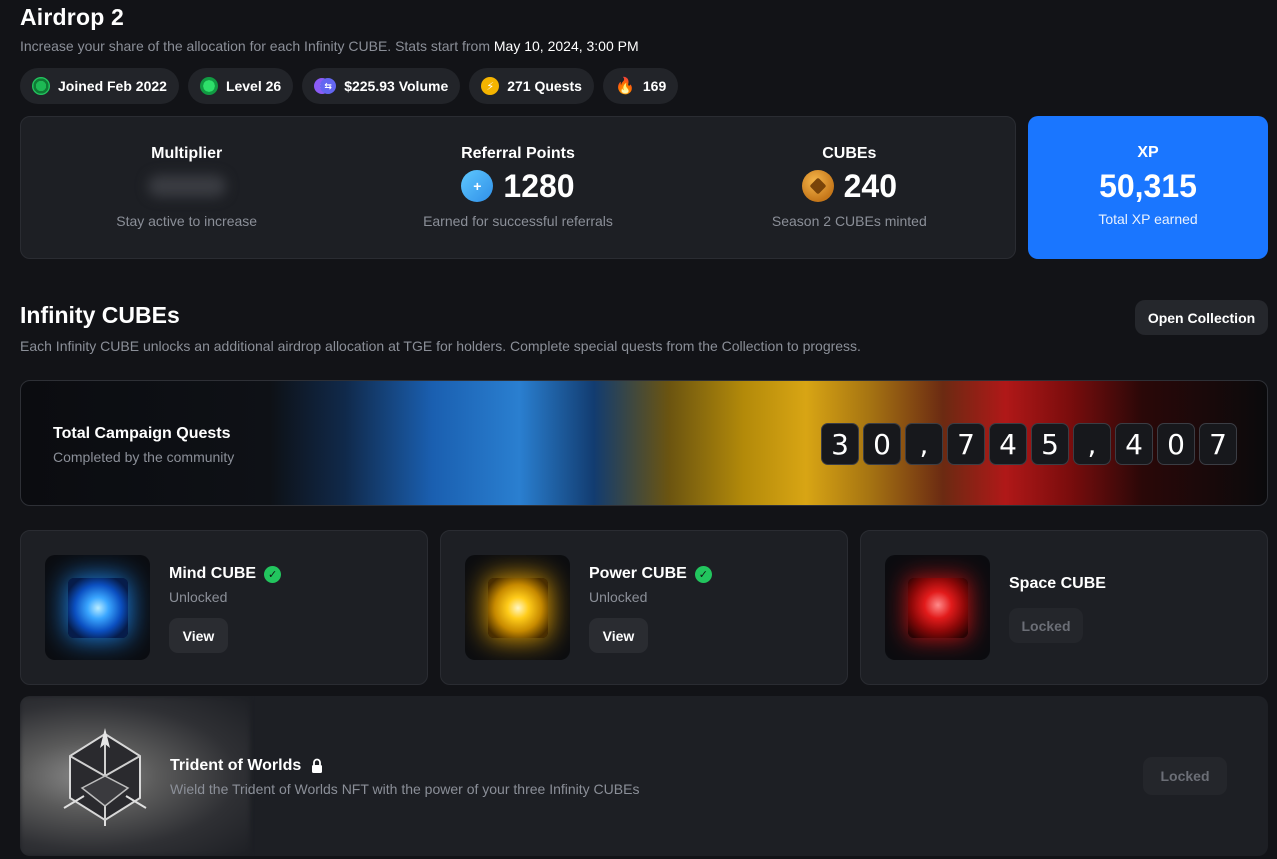  I want to click on campaign-counter: 3 0 , 7 4 5 , 4 0 7, so click(1029, 444).